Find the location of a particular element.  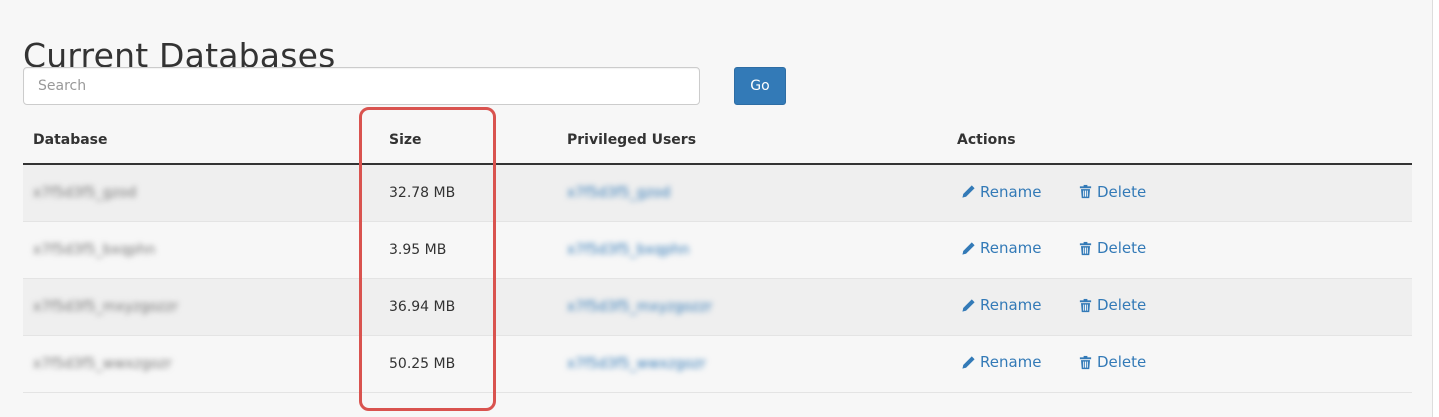

database-name: x7f5d3f5_gzod is located at coordinates (85, 192).